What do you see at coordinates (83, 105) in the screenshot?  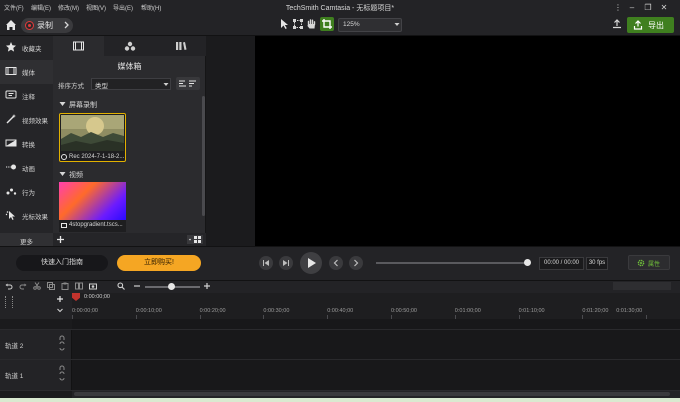 I see `group-screen-recordings: 屏幕录制` at bounding box center [83, 105].